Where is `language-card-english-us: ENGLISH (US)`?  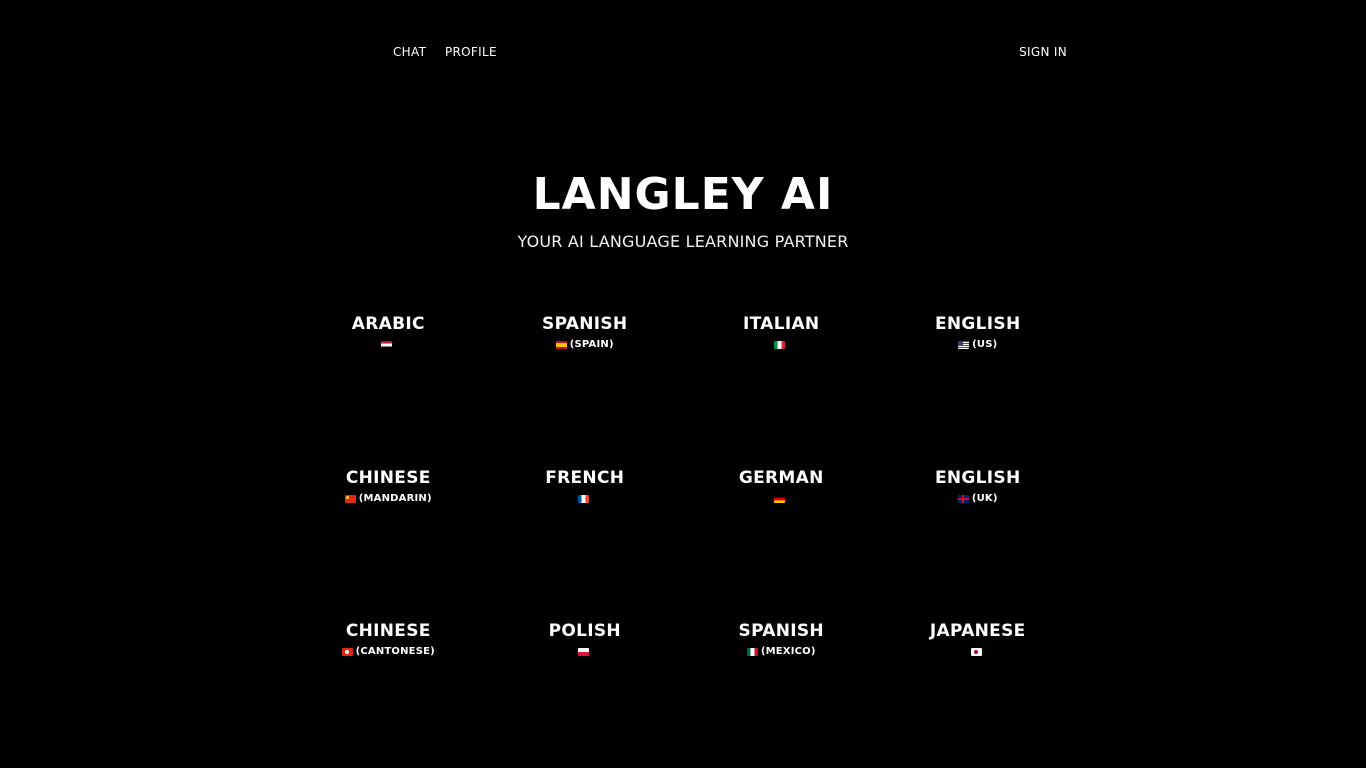 language-card-english-us: ENGLISH (US) is located at coordinates (978, 377).